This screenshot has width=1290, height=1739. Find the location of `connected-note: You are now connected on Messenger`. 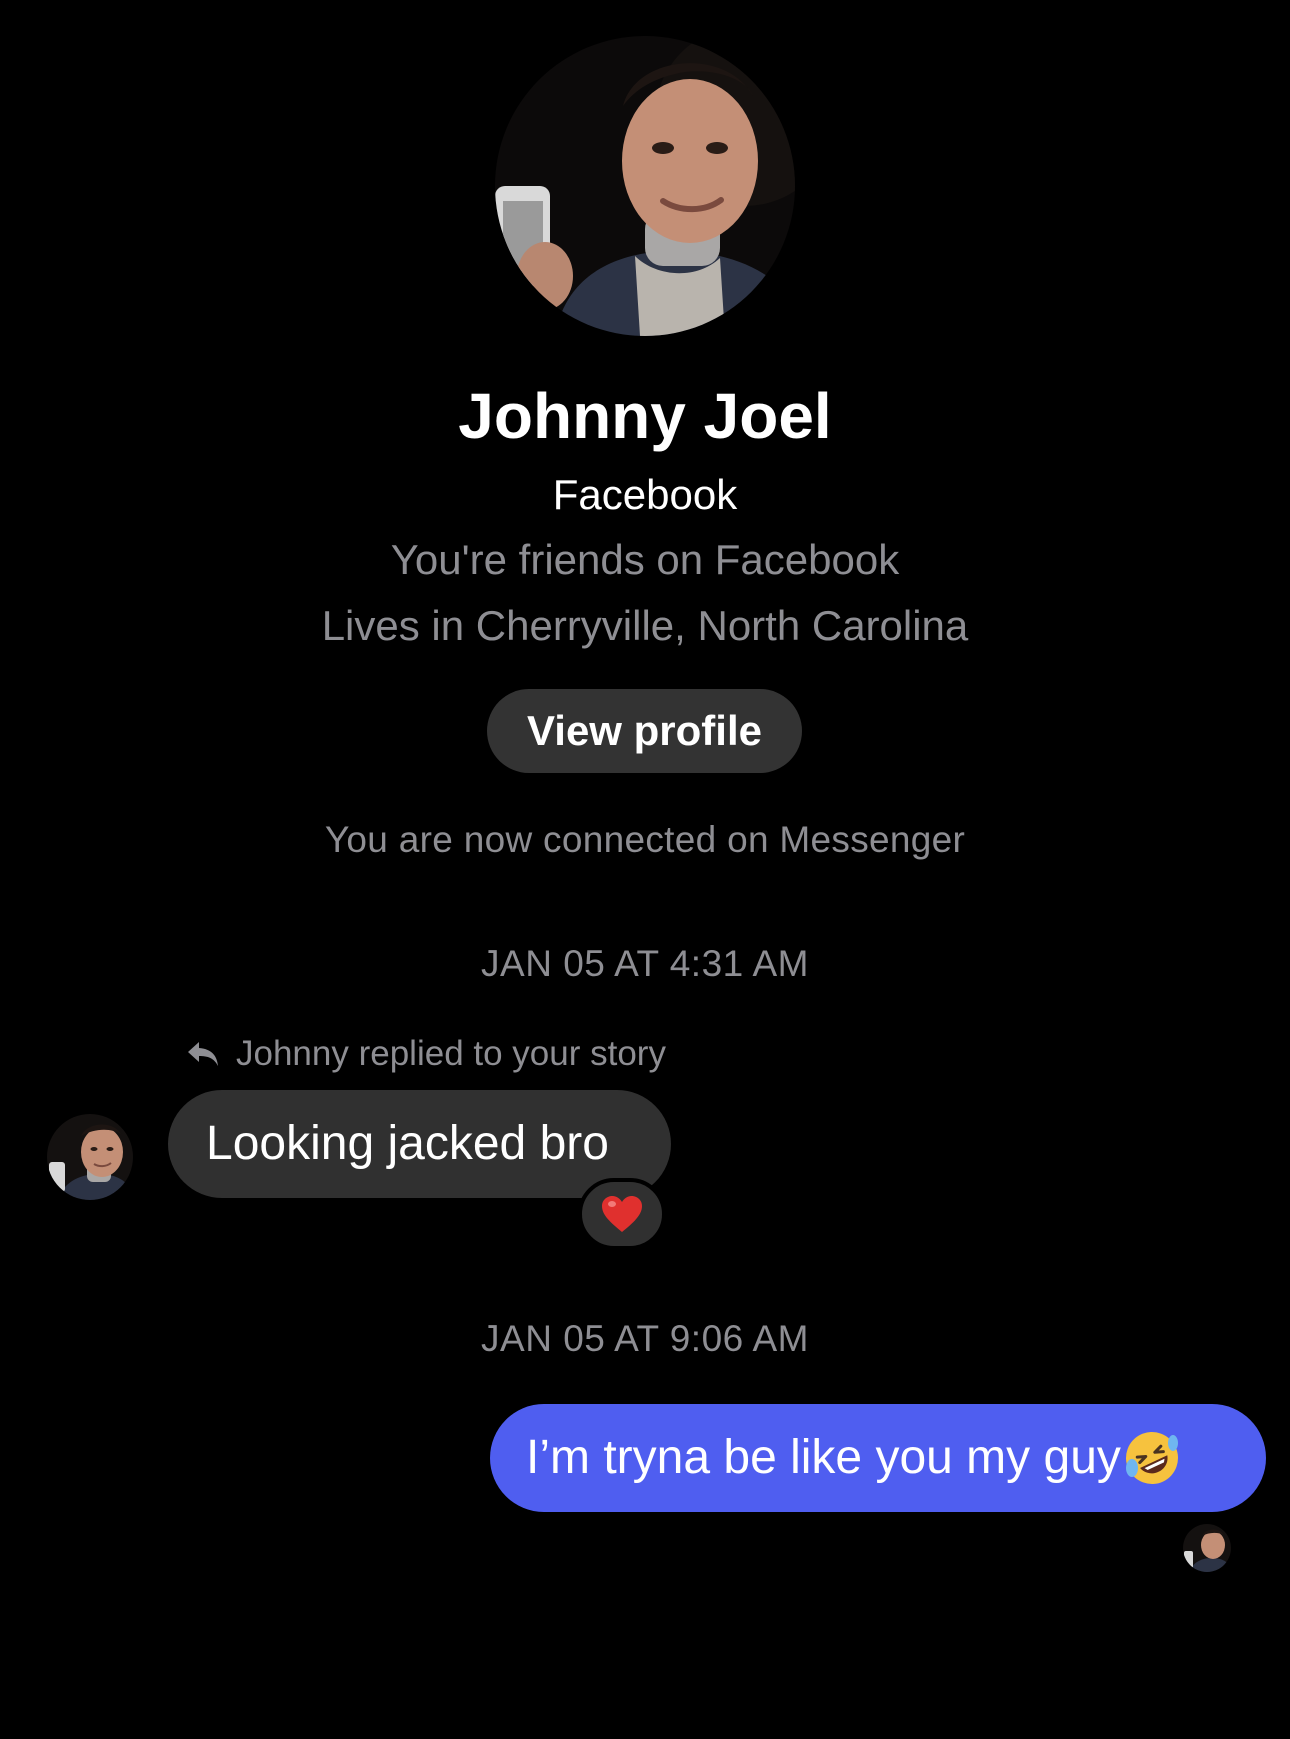

connected-note: You are now connected on Messenger is located at coordinates (645, 839).